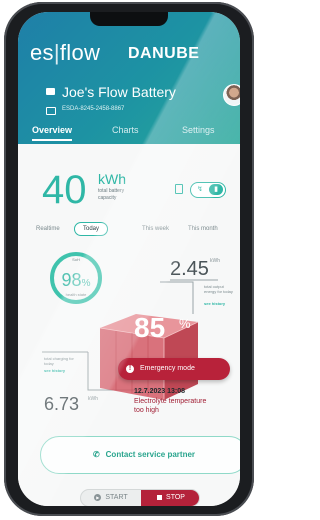  Describe the element at coordinates (54, 370) in the screenshot. I see `input-history-link: see history` at that location.